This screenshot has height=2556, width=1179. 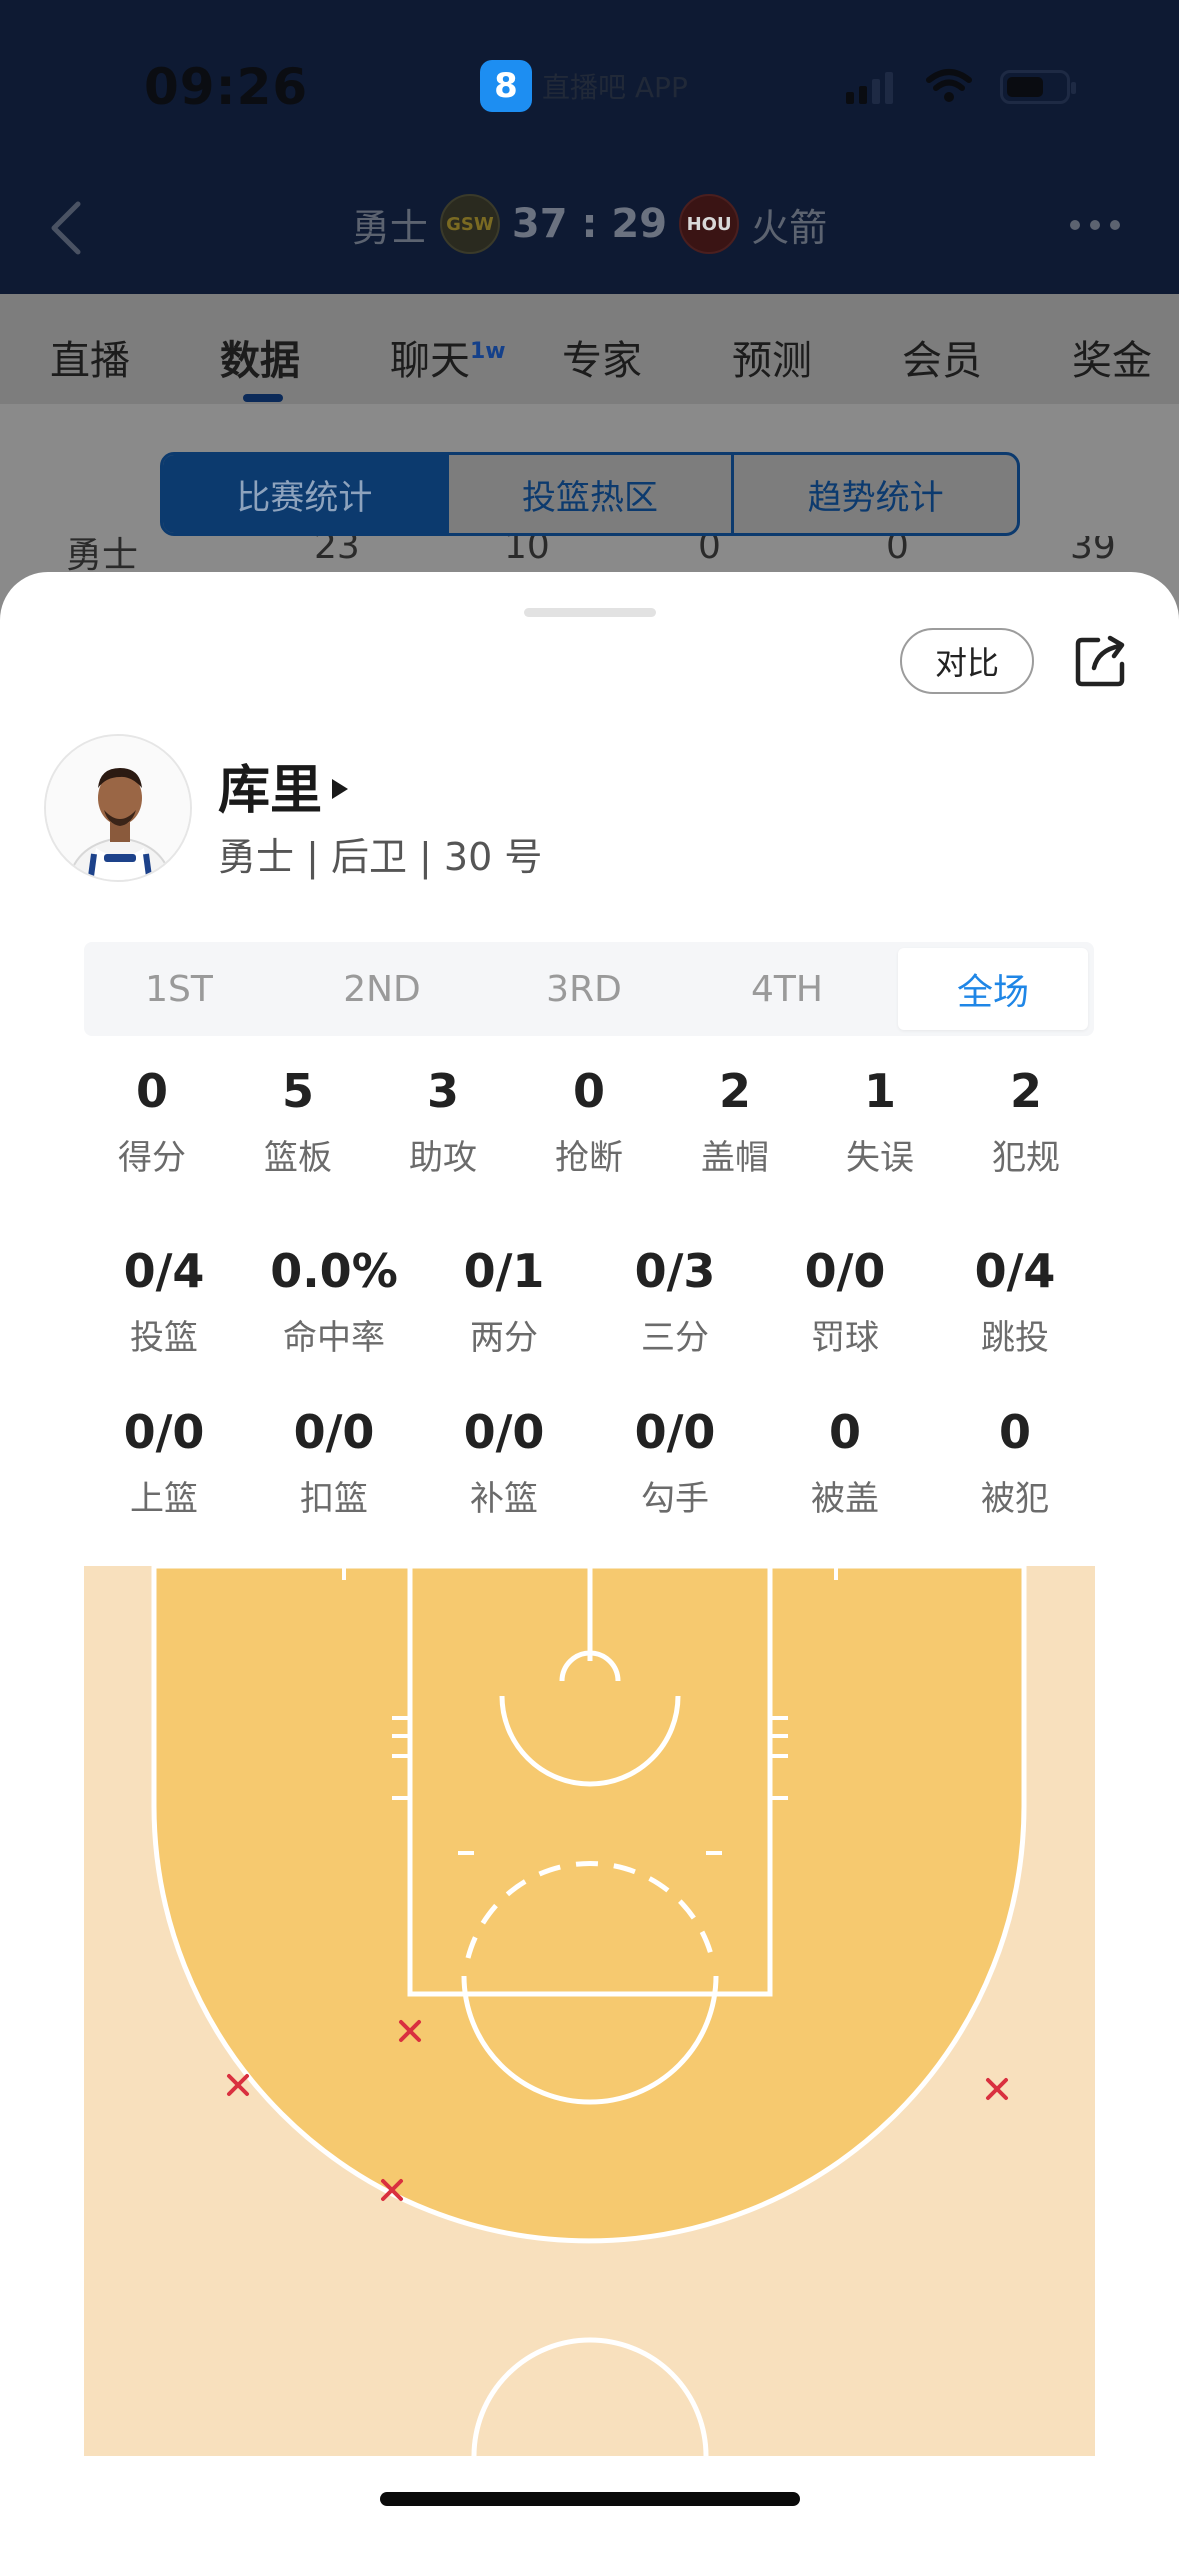 I want to click on stat-fg-percentage: 0.0% 命中率, so click(x=334, y=1301).